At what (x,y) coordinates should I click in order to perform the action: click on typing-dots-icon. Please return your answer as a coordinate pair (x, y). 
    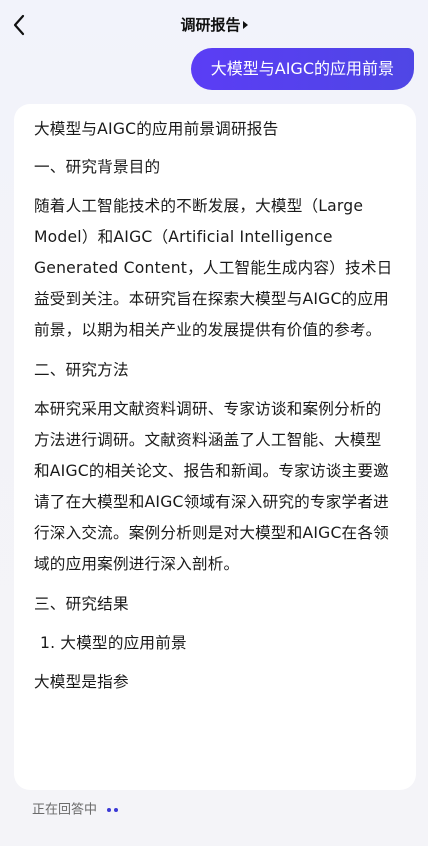
    Looking at the image, I should click on (114, 810).